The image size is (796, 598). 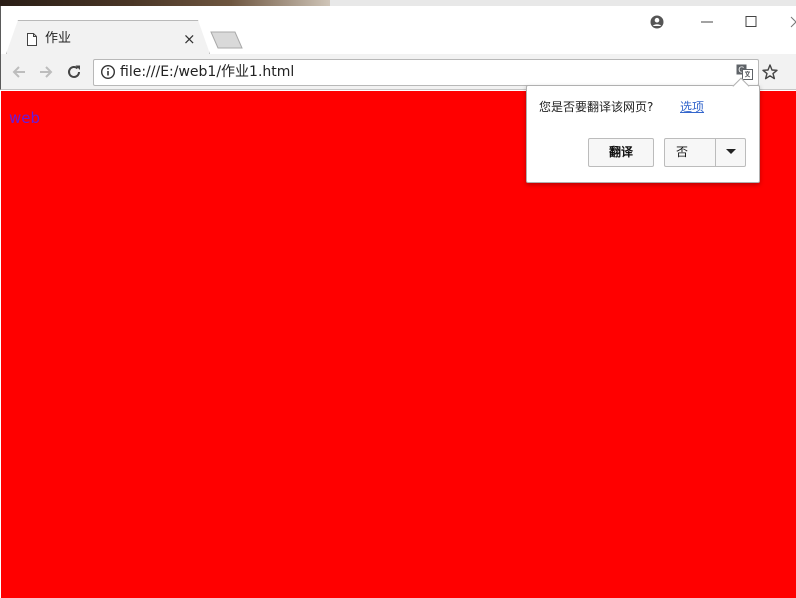 I want to click on tab-title: 作业, so click(x=58, y=38).